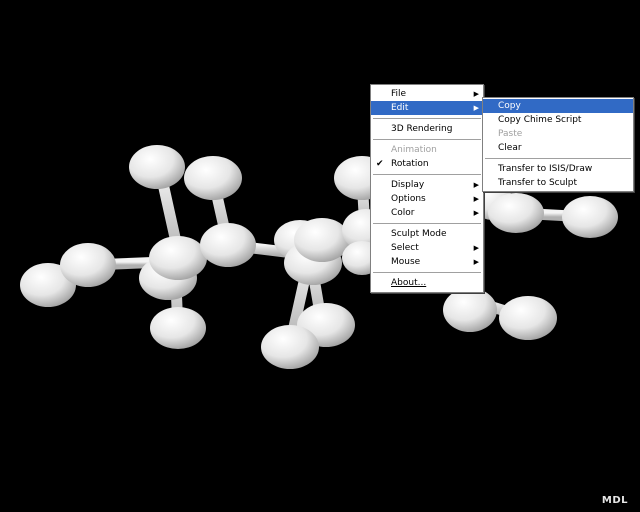  I want to click on menu-item-copy: Copy, so click(558, 106).